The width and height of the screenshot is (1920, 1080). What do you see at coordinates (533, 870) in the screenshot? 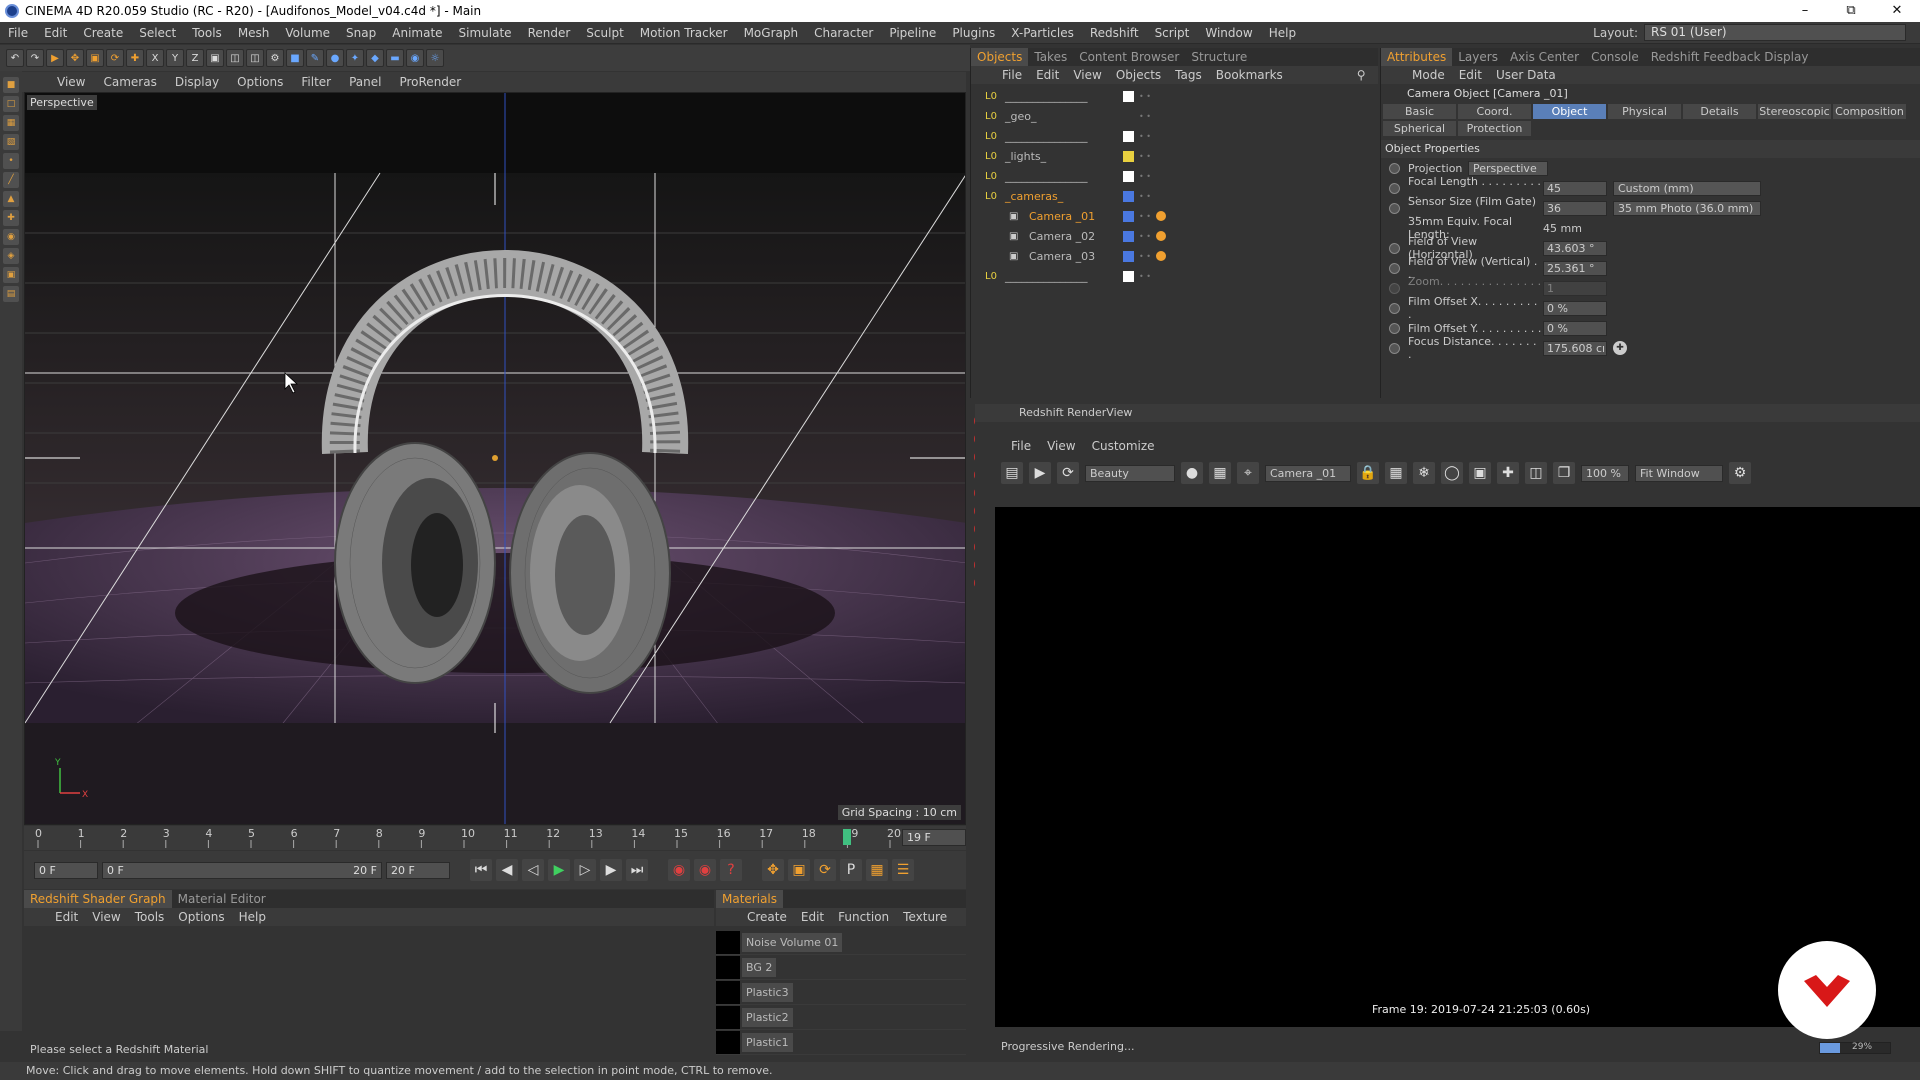
I see `previous-frame-icon: ◁` at bounding box center [533, 870].